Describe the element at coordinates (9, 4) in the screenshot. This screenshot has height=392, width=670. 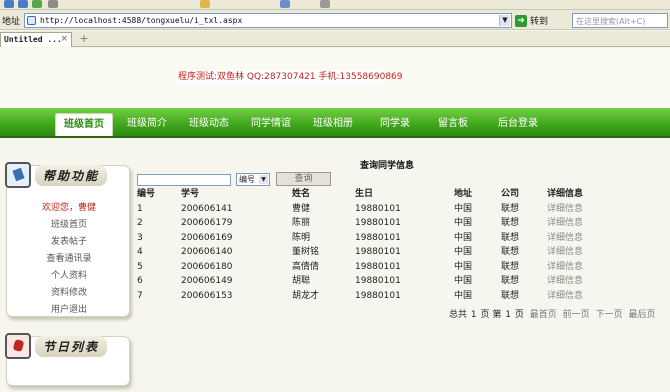
I see `back-icon` at that location.